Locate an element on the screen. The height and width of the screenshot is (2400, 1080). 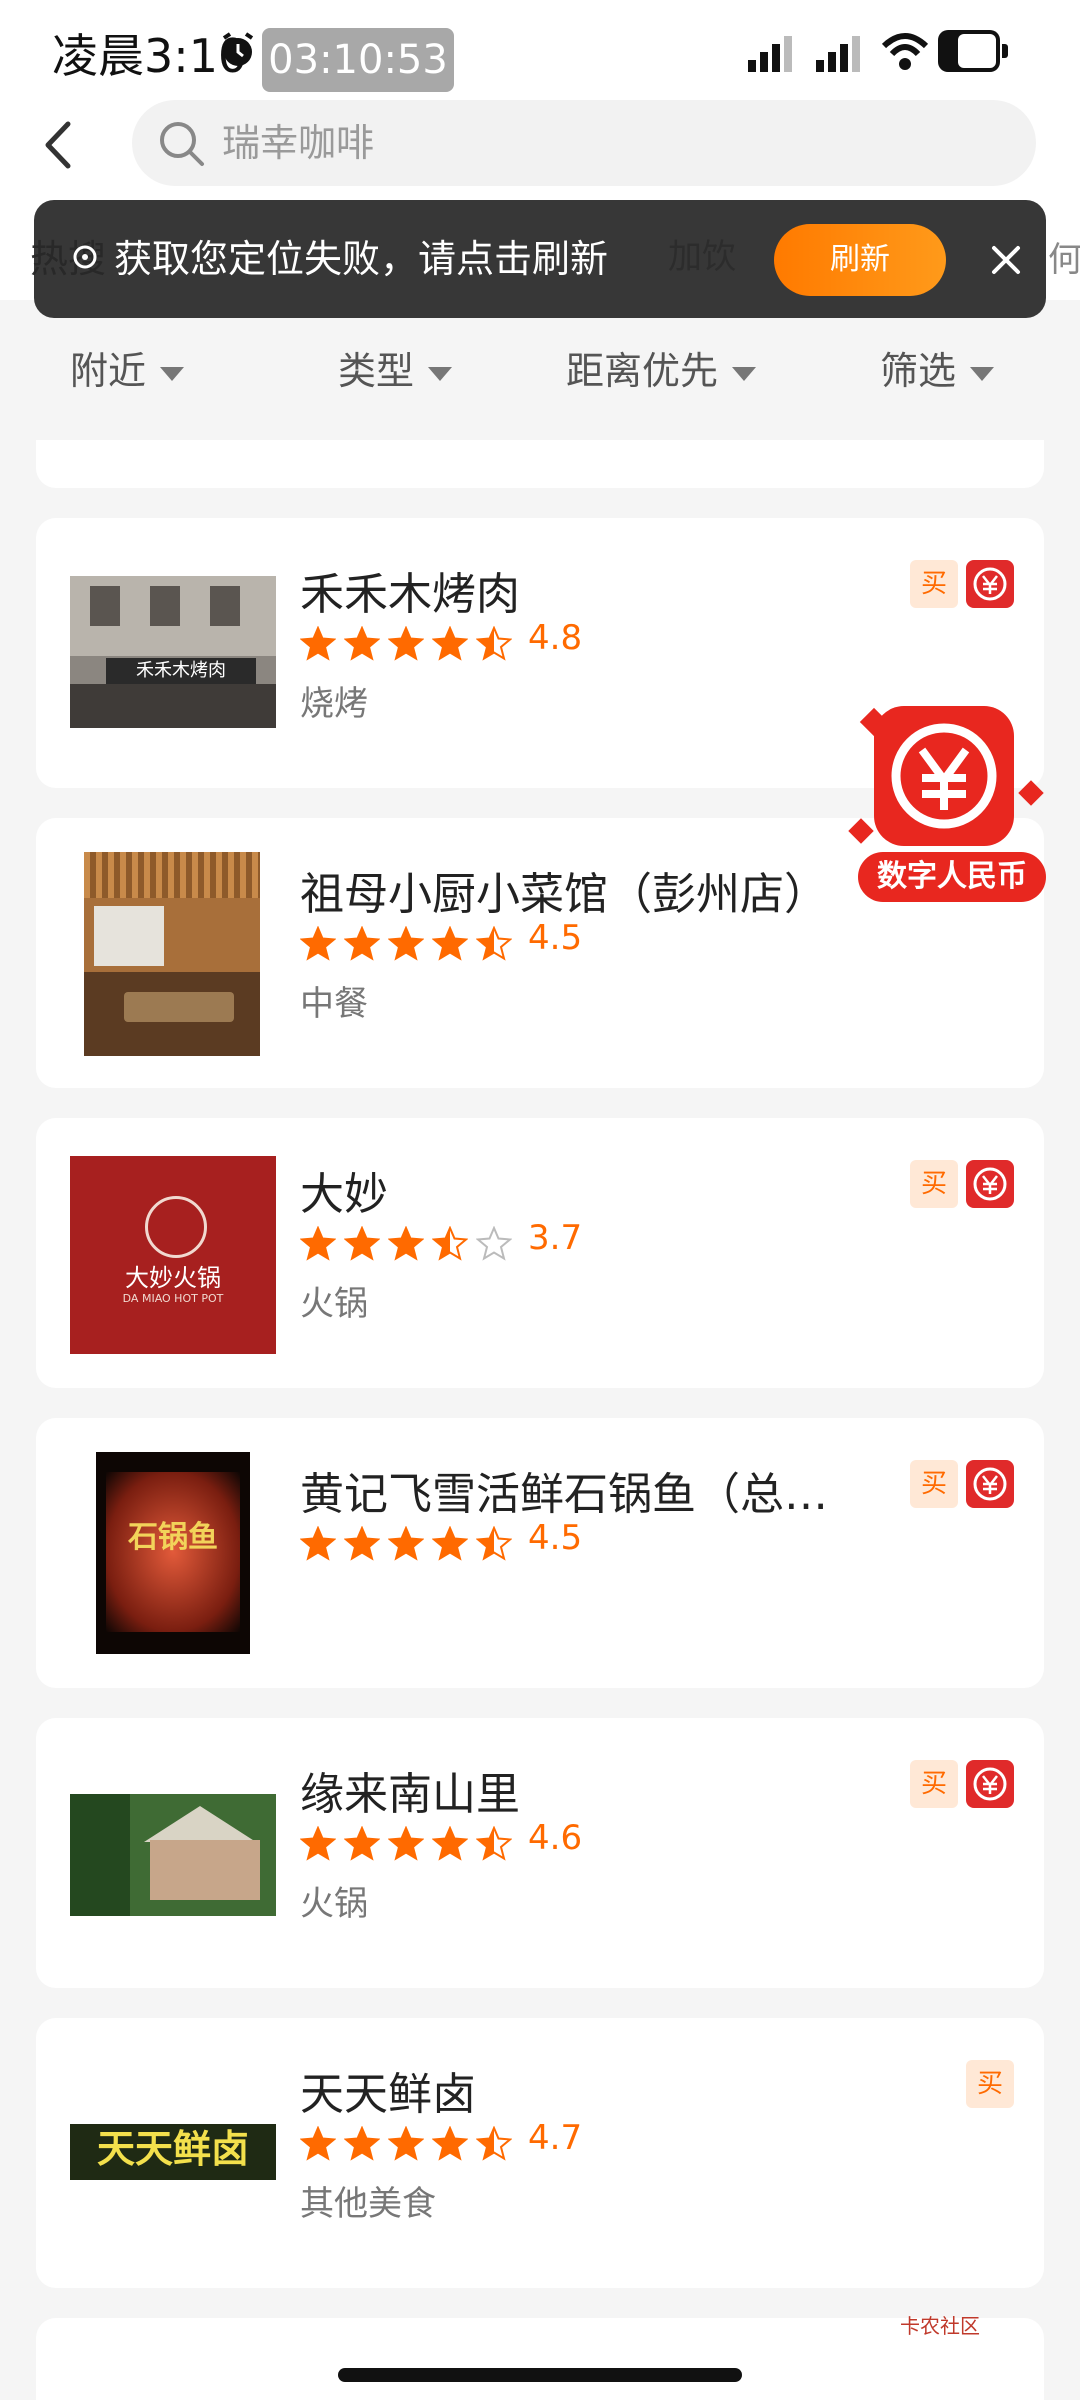
filter-nearby: 附近 is located at coordinates (127, 367).